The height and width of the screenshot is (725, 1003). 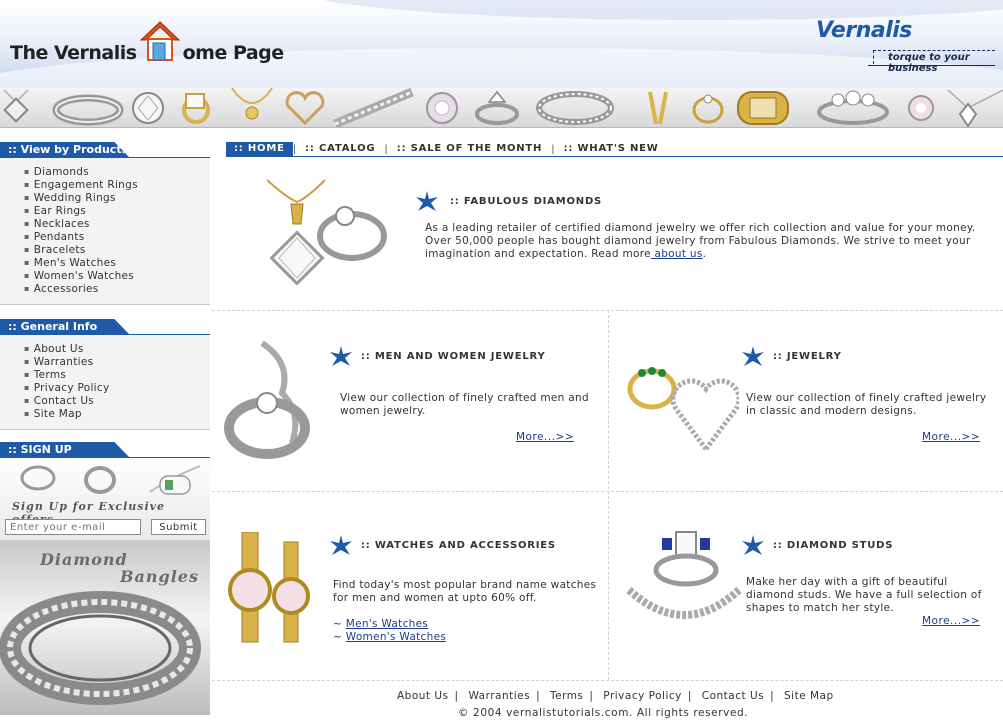 What do you see at coordinates (160, 41) in the screenshot?
I see `house-icon` at bounding box center [160, 41].